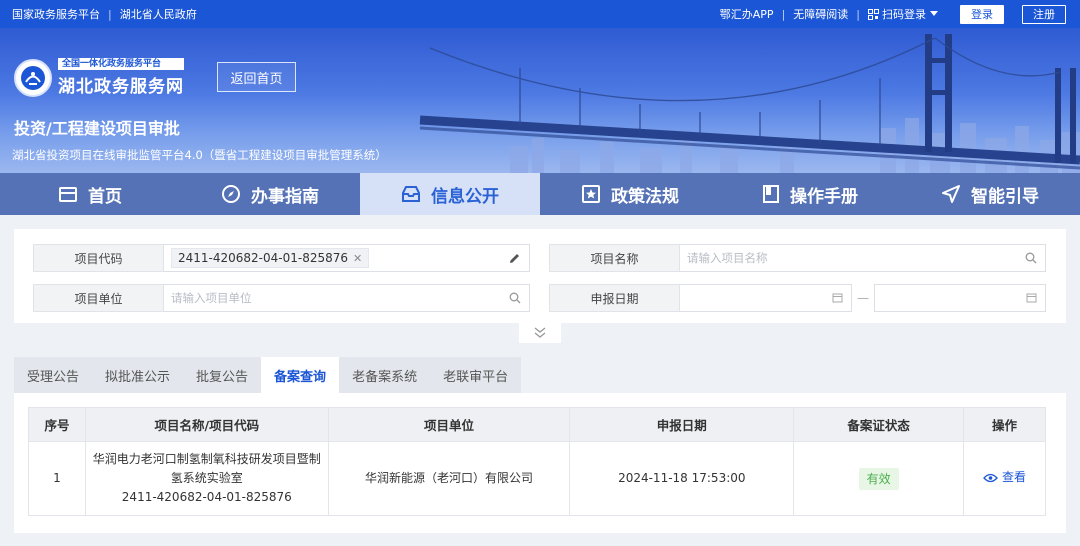 The image size is (1080, 546). I want to click on eye-icon, so click(990, 477).